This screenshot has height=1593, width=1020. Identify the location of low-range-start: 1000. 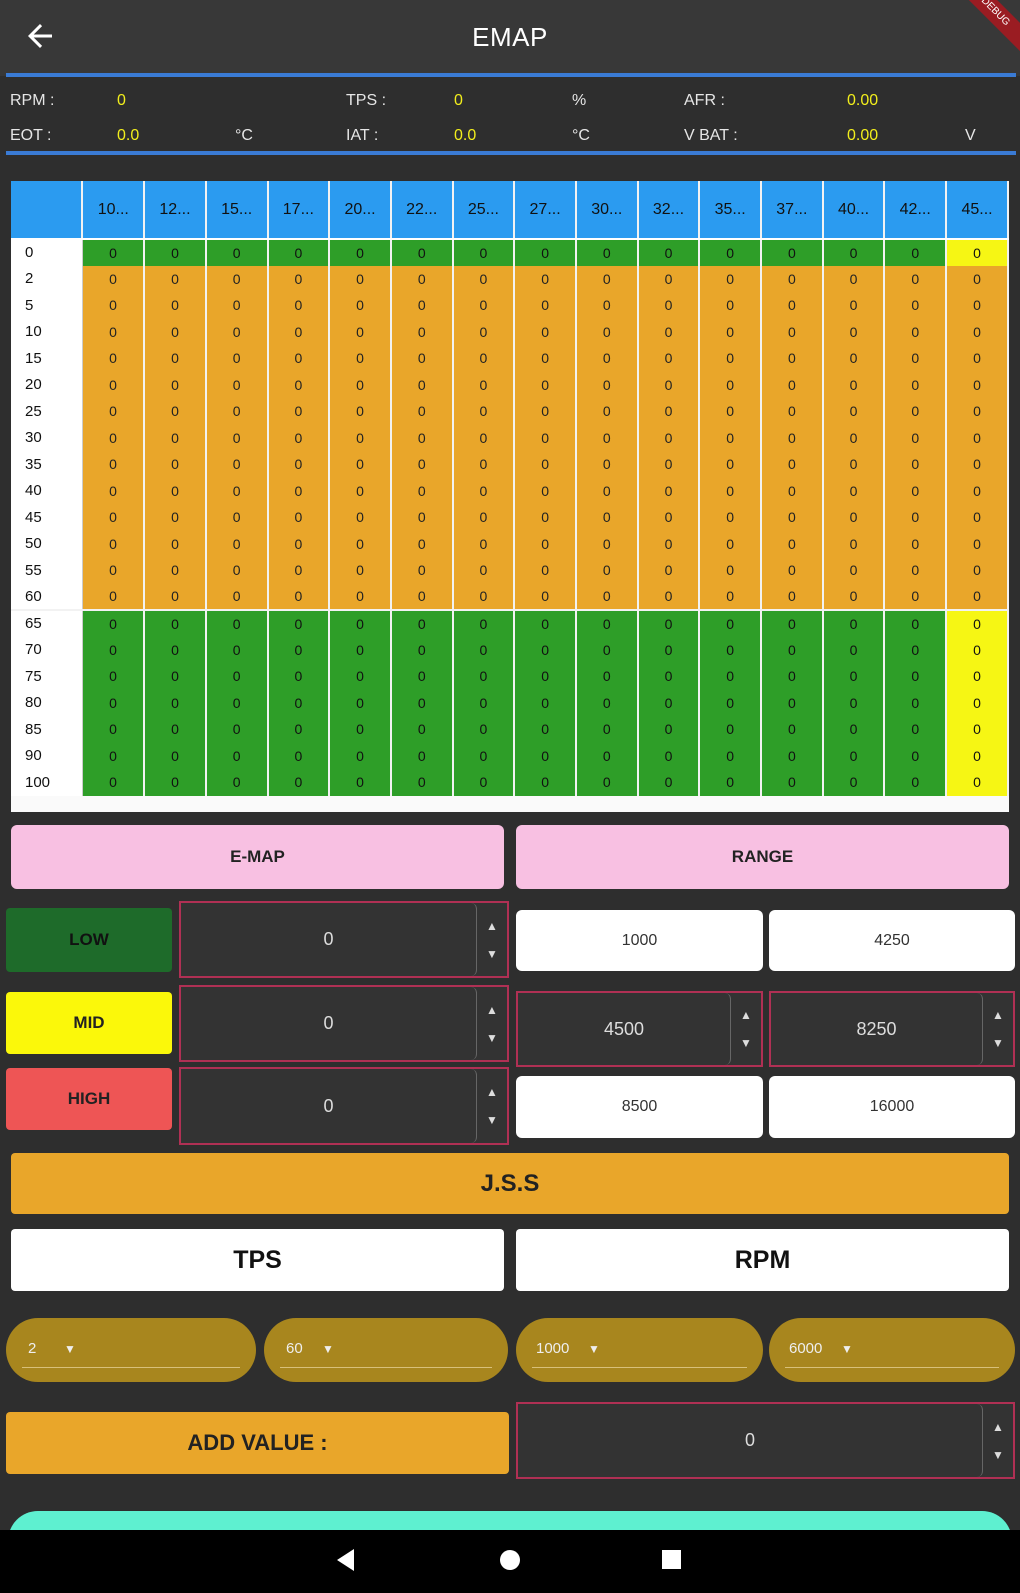
(639, 940).